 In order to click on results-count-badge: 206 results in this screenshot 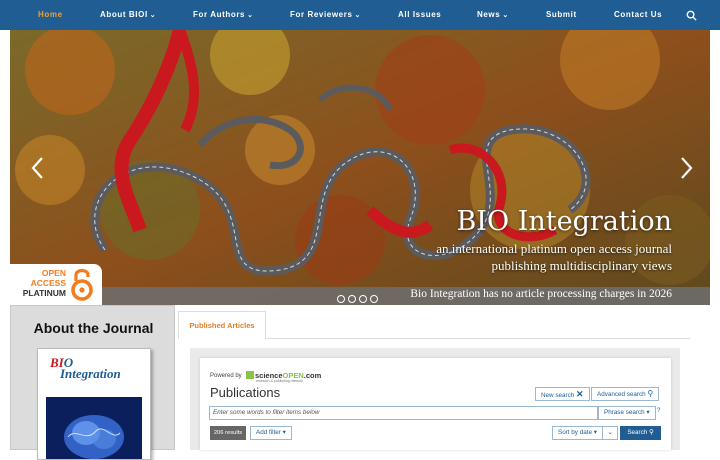, I will do `click(228, 433)`.